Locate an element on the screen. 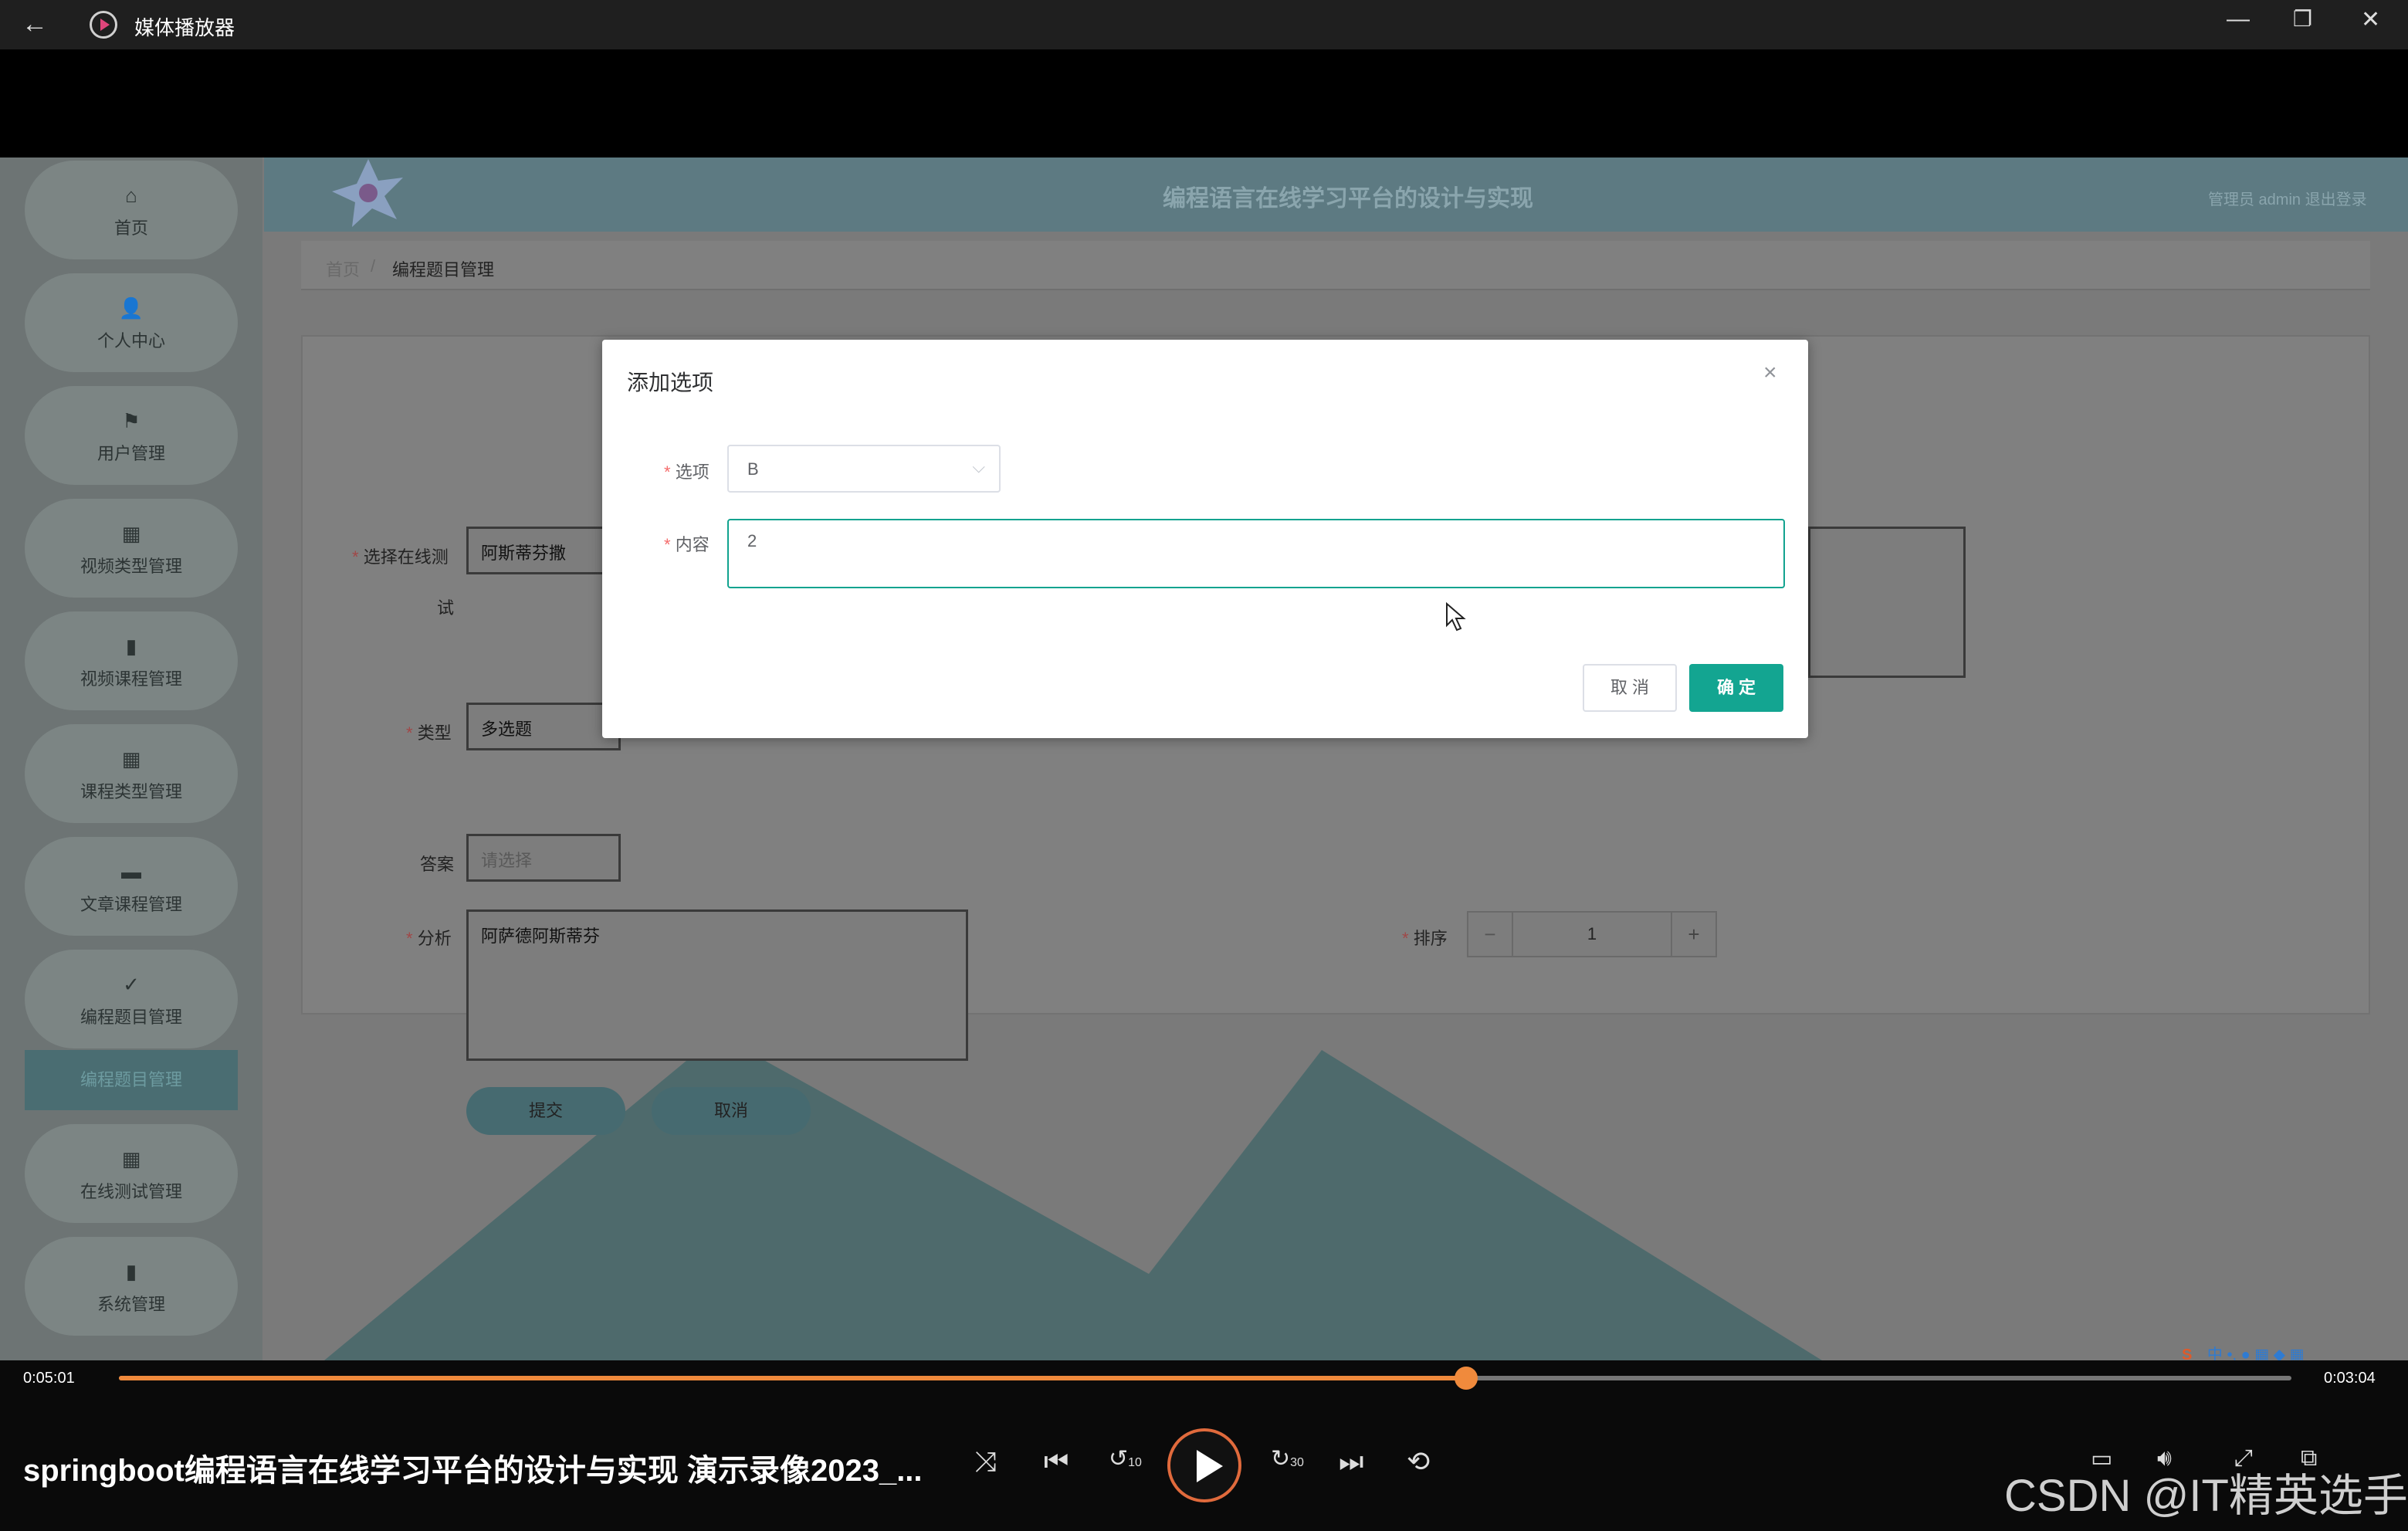  briefcase-icon: ▬ is located at coordinates (131, 871).